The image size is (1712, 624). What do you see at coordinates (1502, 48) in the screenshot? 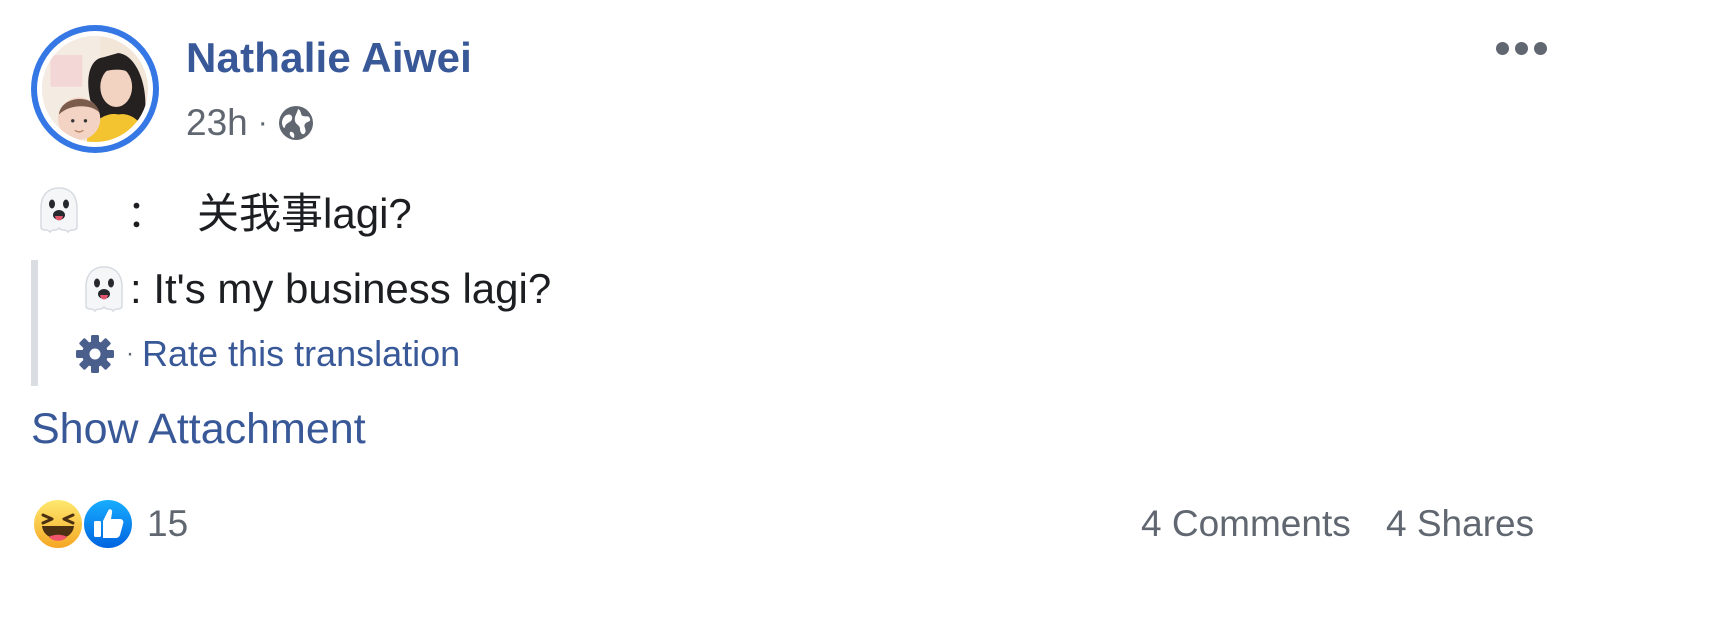
I see `more-horizontal-icon` at bounding box center [1502, 48].